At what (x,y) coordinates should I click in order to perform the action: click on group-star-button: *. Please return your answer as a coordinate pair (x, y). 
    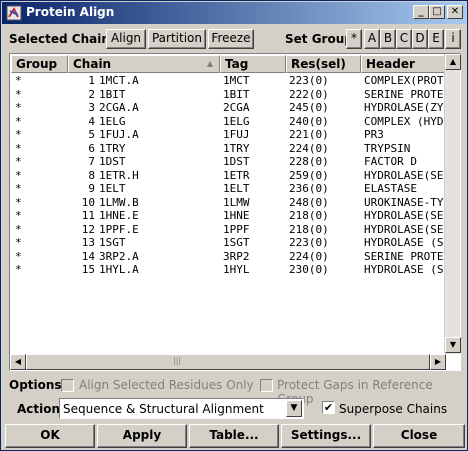
    Looking at the image, I should click on (354, 39).